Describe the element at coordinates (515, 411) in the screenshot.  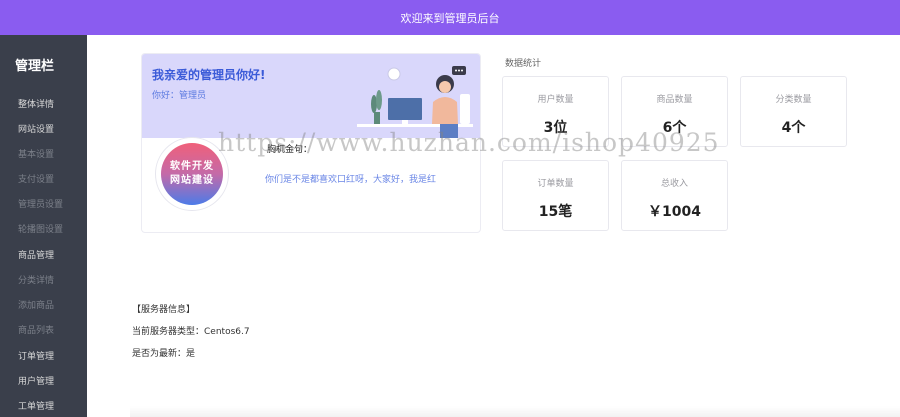
I see `bottom-shadow` at that location.